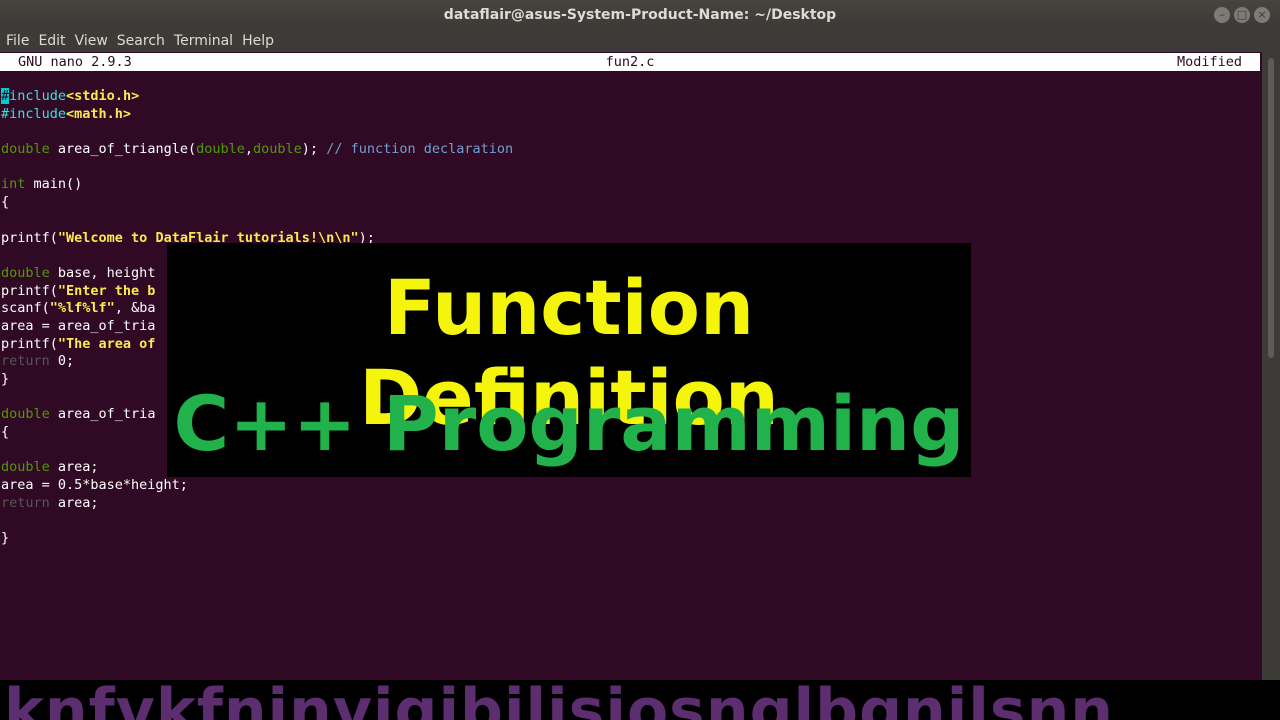 This screenshot has height=720, width=1280. I want to click on scrollbar-thumb, so click(1271, 208).